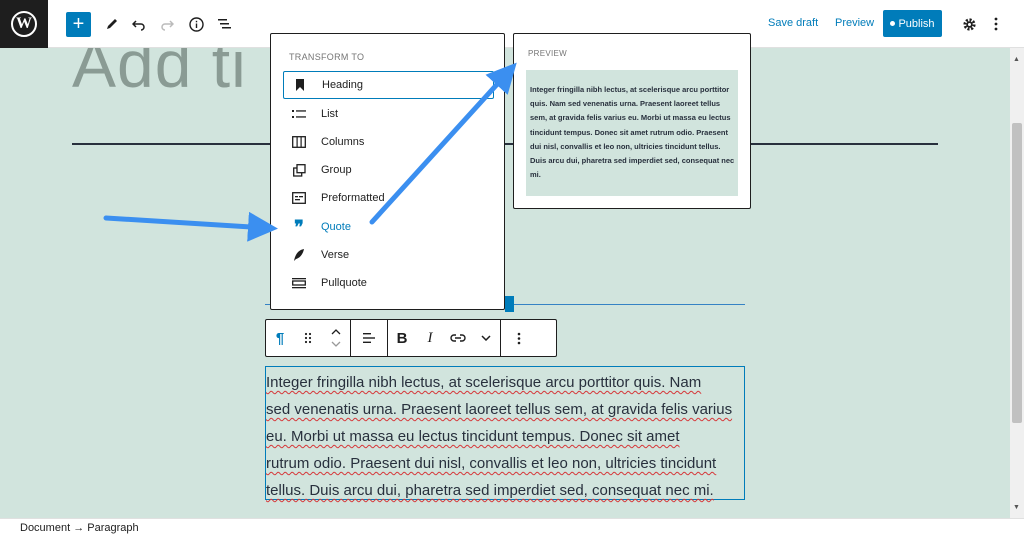 This screenshot has width=1024, height=537. Describe the element at coordinates (299, 283) in the screenshot. I see `pullquote-icon` at that location.